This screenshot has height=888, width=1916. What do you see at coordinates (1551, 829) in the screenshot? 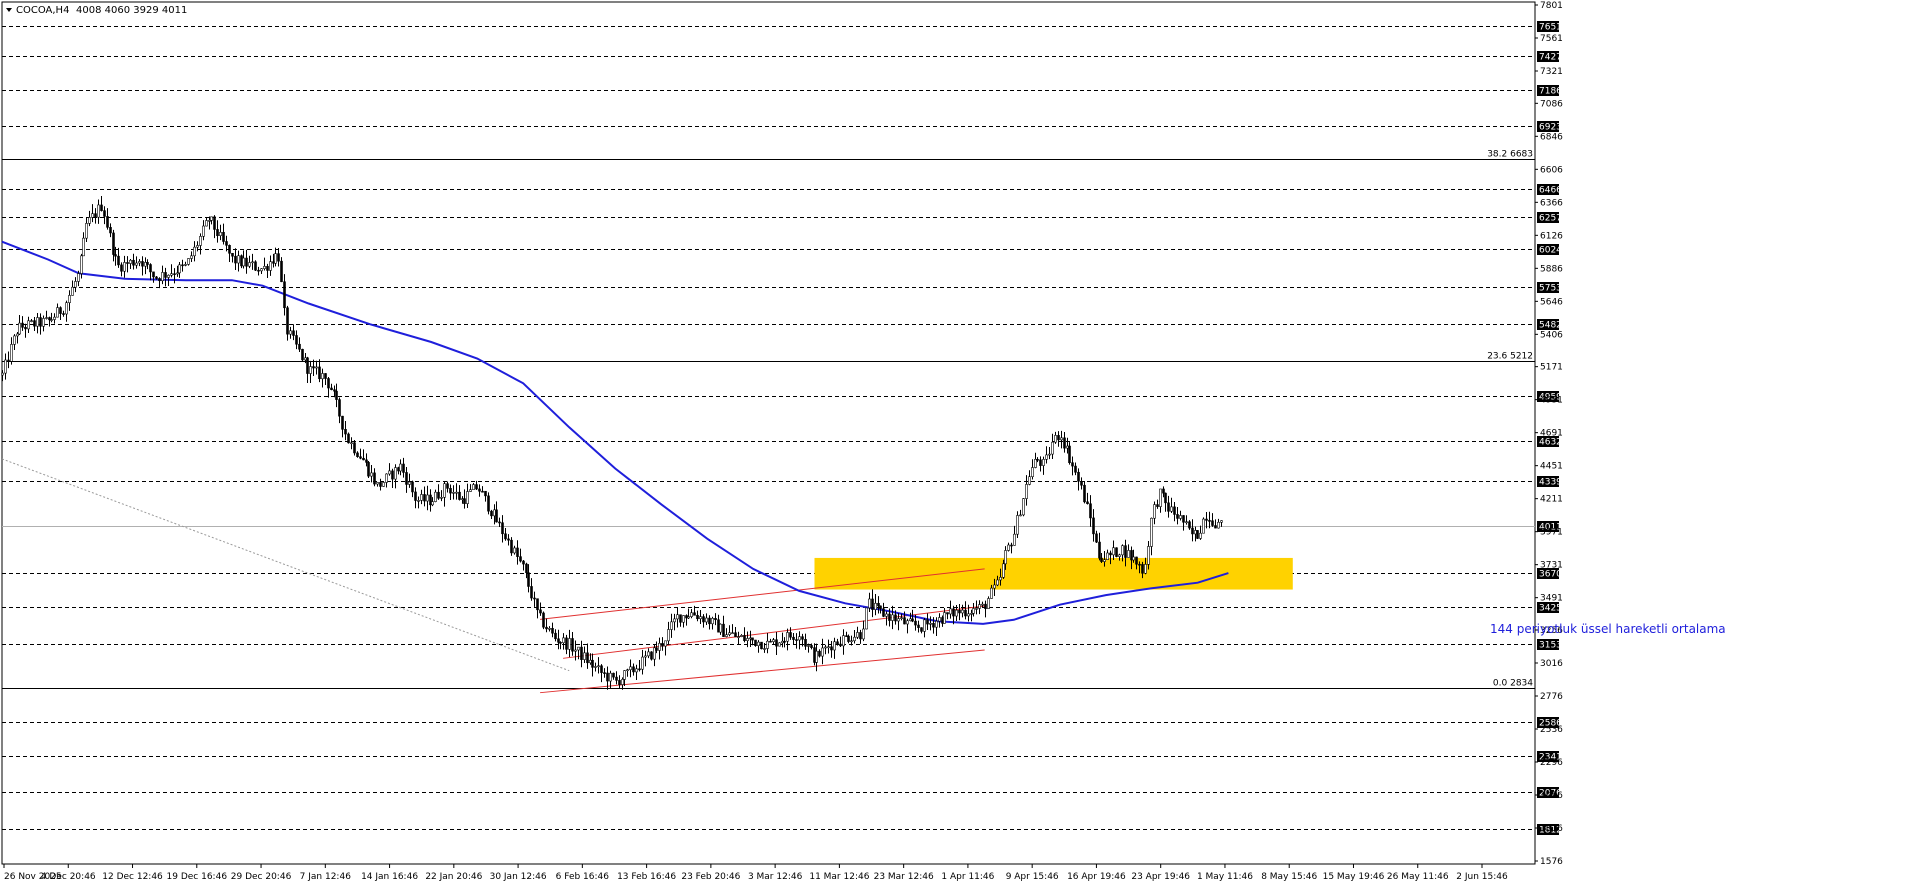
I see `y-tick-label: 1816` at bounding box center [1551, 829].